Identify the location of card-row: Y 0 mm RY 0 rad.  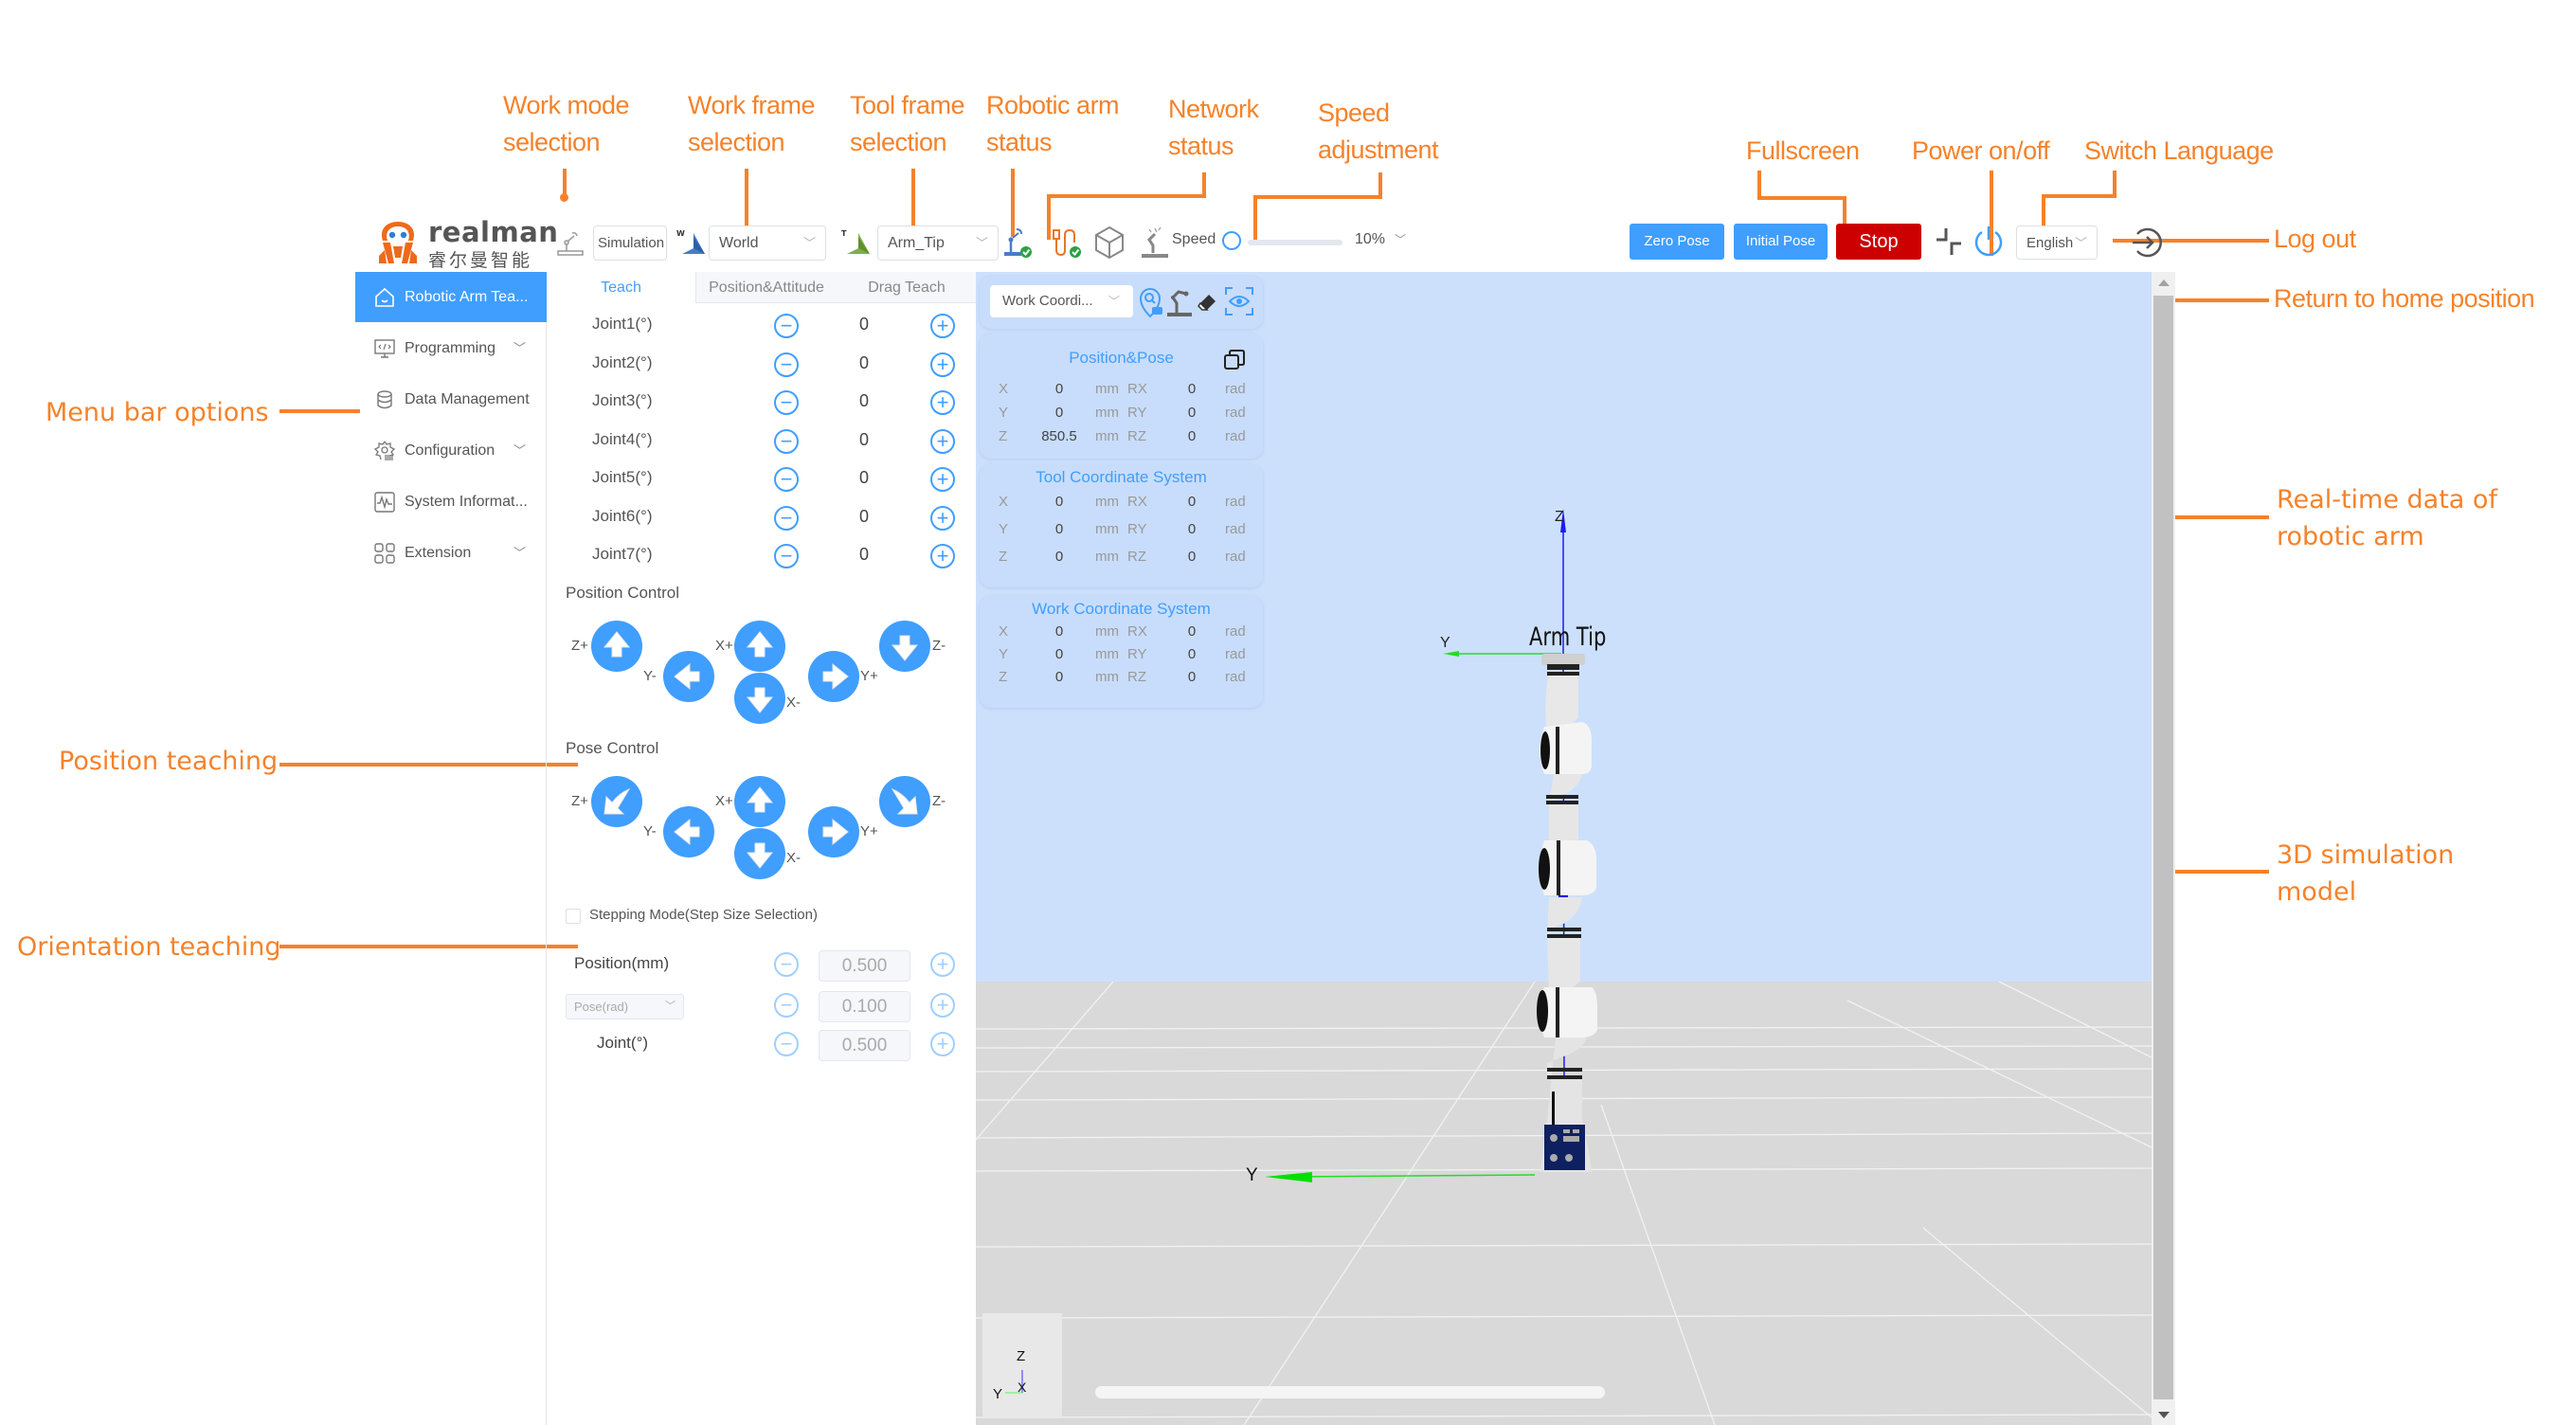
(1121, 532).